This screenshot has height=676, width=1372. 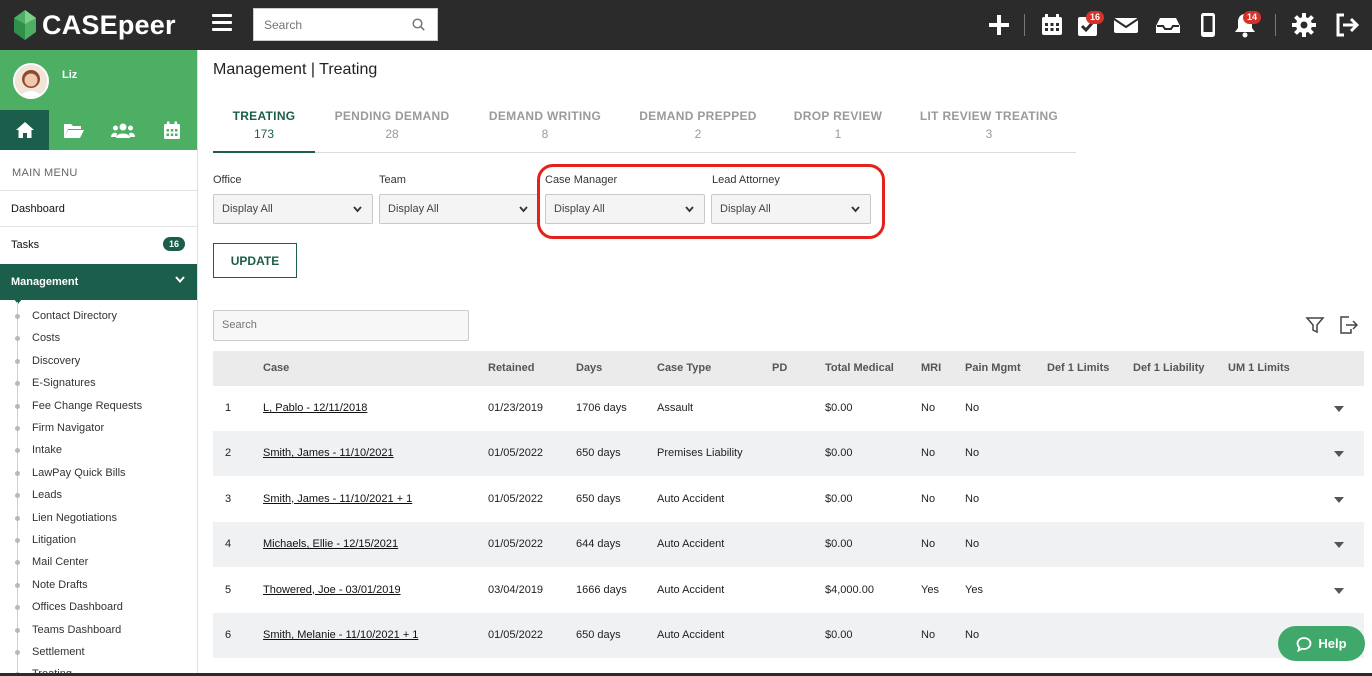 What do you see at coordinates (247, 209) in the screenshot?
I see `select-value: Display All` at bounding box center [247, 209].